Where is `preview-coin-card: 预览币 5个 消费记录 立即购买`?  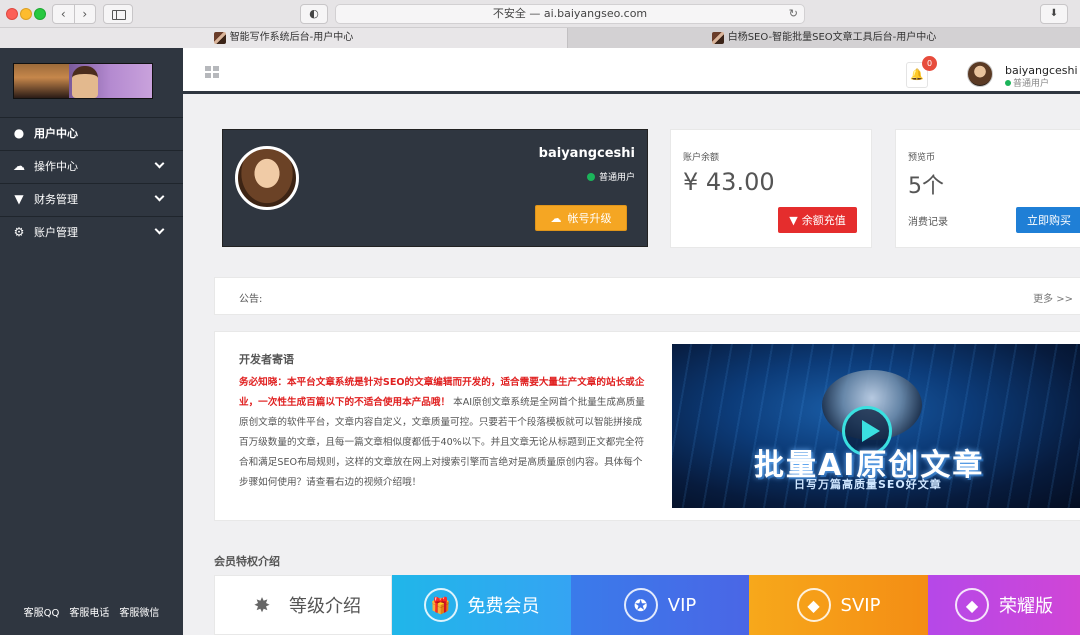
preview-coin-card: 预览币 5个 消费记录 立即购买 is located at coordinates (987, 188).